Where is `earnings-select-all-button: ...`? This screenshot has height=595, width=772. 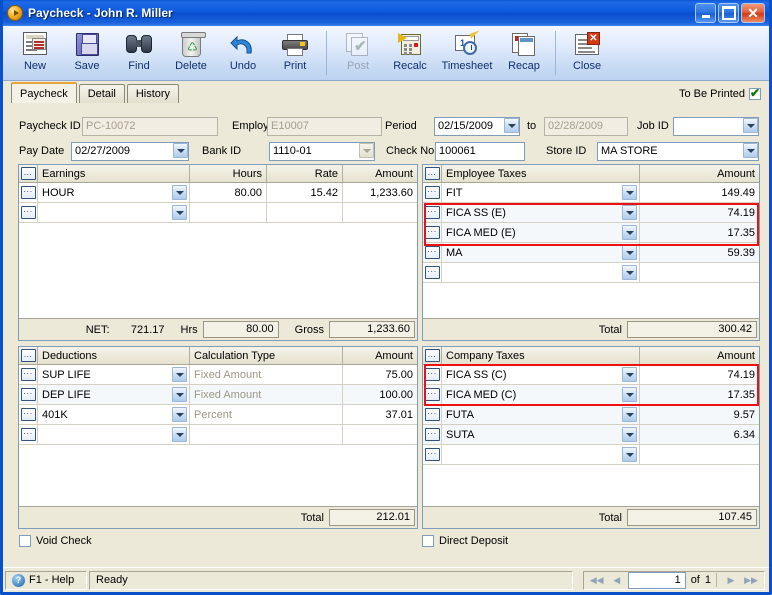 earnings-select-all-button: ... is located at coordinates (28, 173).